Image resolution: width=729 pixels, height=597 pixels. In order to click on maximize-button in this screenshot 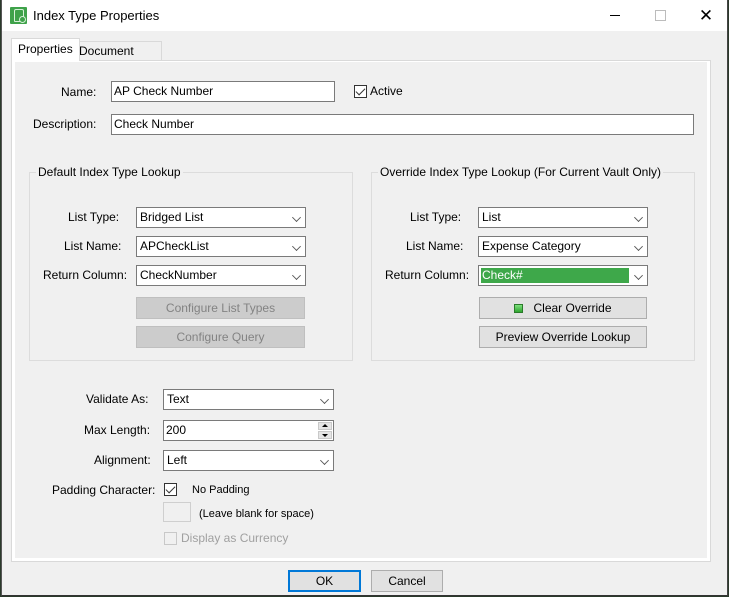, I will do `click(660, 15)`.